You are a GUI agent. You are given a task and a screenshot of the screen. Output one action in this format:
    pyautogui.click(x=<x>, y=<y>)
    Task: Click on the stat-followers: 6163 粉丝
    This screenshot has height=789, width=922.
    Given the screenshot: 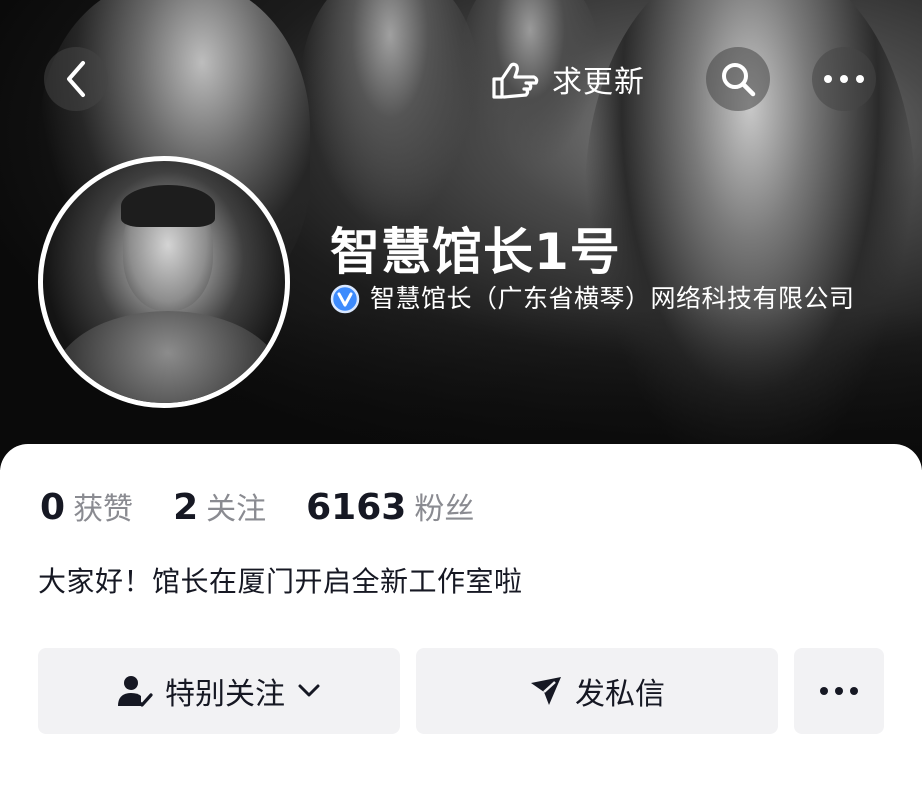 What is the action you would take?
    pyautogui.click(x=390, y=506)
    